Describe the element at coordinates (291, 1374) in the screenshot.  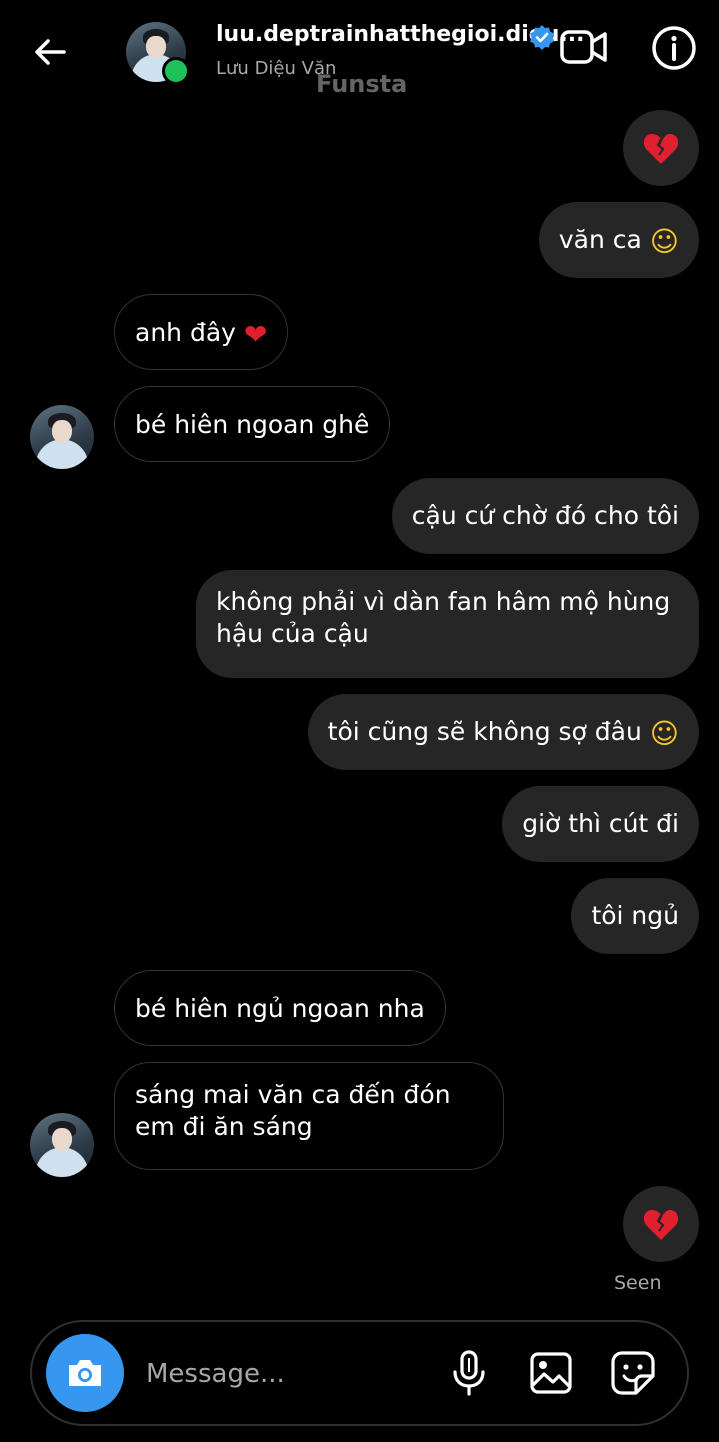
I see `message-input` at that location.